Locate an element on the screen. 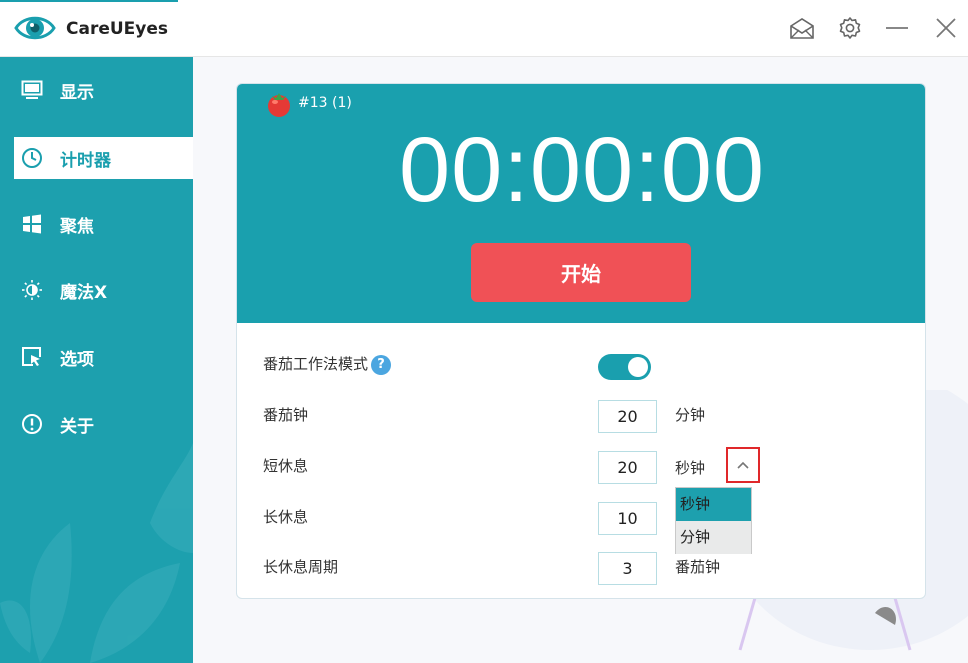 The image size is (968, 663). chevron-up-icon is located at coordinates (743, 465).